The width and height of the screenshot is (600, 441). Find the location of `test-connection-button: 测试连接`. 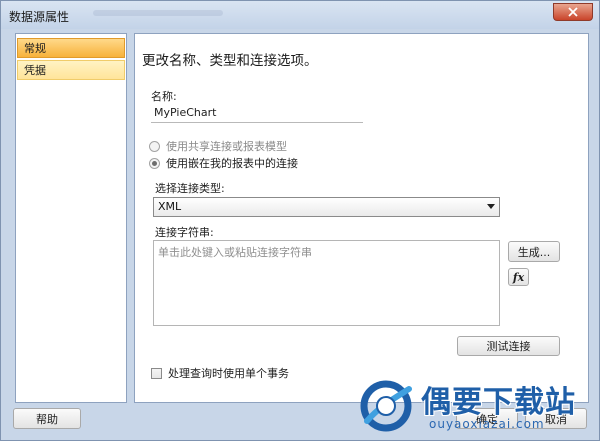

test-connection-button: 测试连接 is located at coordinates (508, 346).